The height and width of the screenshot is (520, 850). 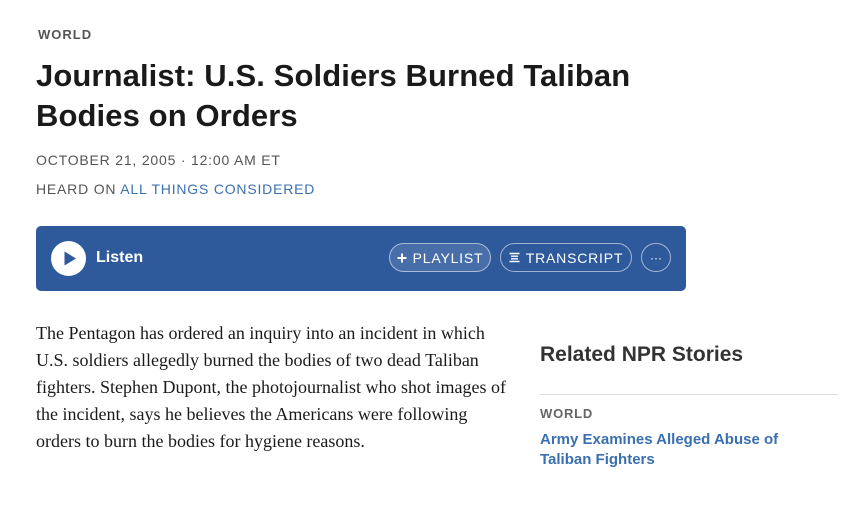 I want to click on more-icon: ···, so click(x=656, y=257).